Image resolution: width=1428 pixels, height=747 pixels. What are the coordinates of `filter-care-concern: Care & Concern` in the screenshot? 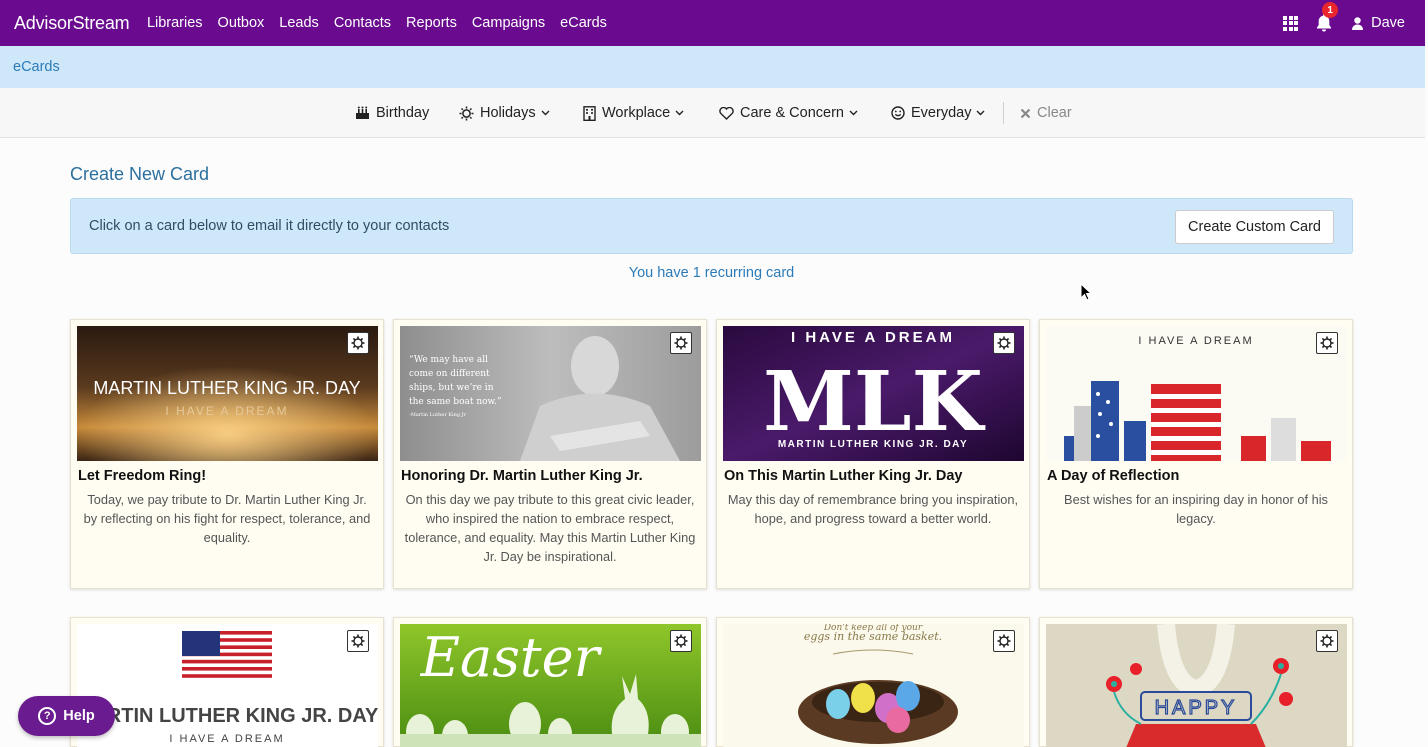 It's located at (788, 113).